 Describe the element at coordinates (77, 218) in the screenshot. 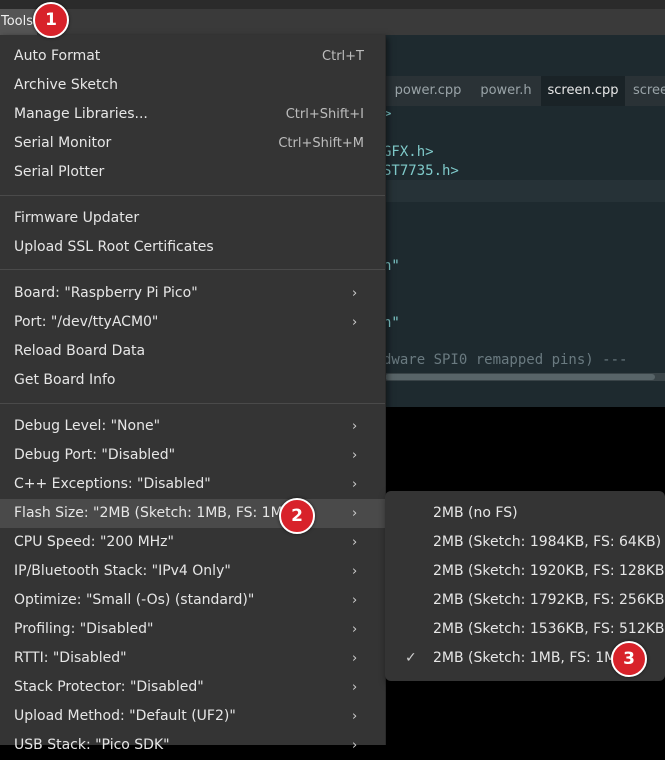

I see `menu-item-label: Firmware Updater` at that location.